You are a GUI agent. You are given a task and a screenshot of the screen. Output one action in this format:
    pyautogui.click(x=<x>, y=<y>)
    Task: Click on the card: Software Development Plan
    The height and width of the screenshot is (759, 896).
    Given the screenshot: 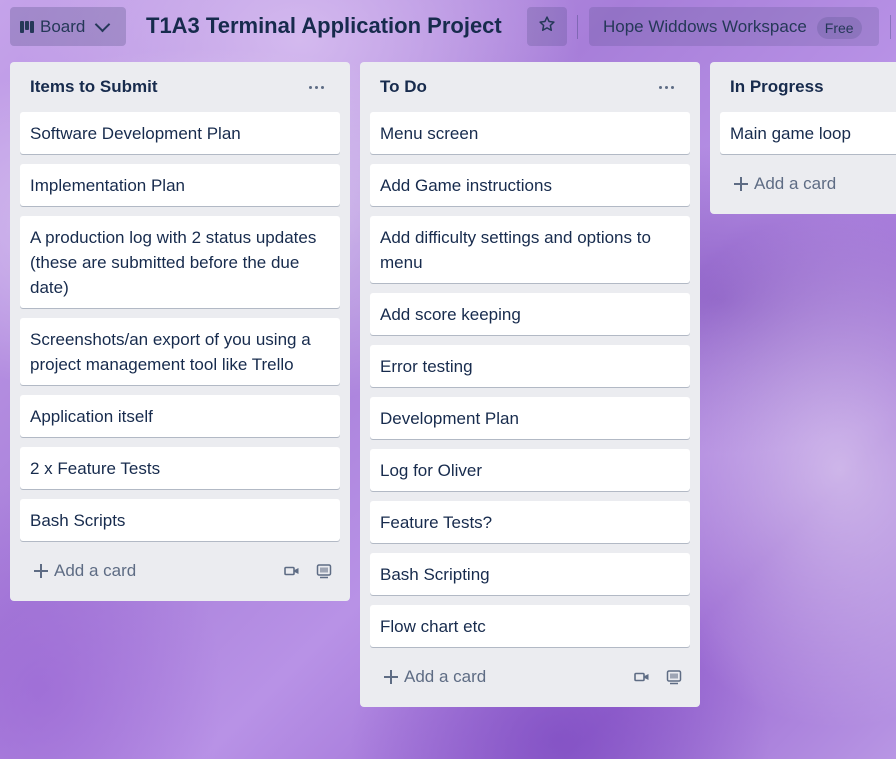 What is the action you would take?
    pyautogui.click(x=180, y=133)
    